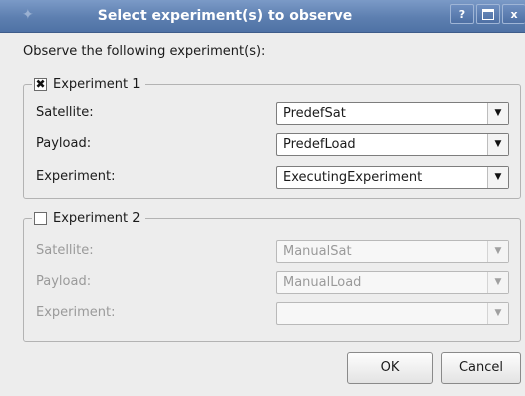 The image size is (525, 396). I want to click on payload-select: ManualLoad ▼, so click(392, 282).